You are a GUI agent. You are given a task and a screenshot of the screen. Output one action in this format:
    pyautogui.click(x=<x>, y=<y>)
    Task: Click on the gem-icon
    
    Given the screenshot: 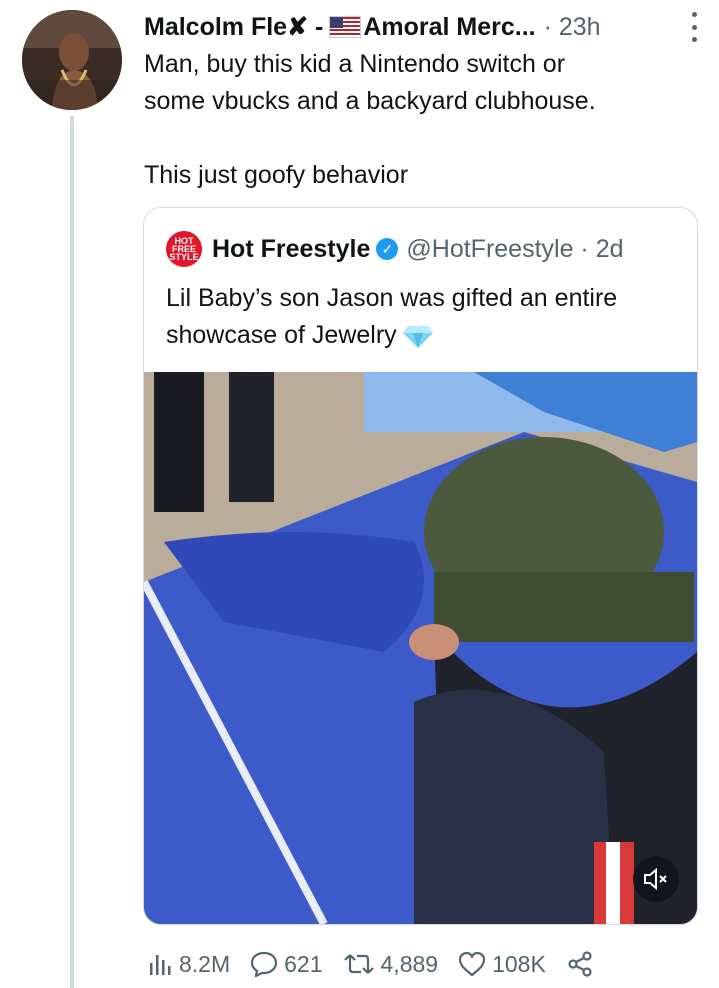 What is the action you would take?
    pyautogui.click(x=417, y=336)
    